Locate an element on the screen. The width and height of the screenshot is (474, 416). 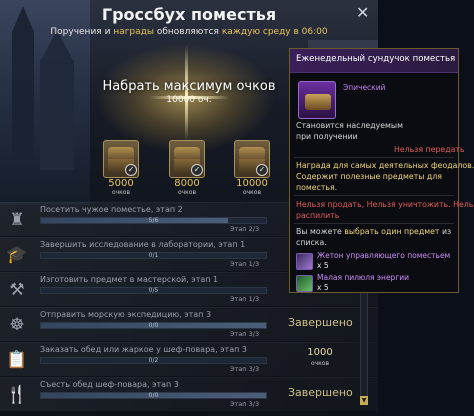
milestone-points: 5000 is located at coordinates (121, 183).